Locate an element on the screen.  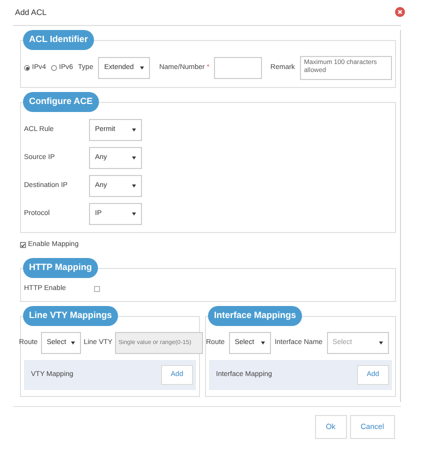
name-input is located at coordinates (238, 68).